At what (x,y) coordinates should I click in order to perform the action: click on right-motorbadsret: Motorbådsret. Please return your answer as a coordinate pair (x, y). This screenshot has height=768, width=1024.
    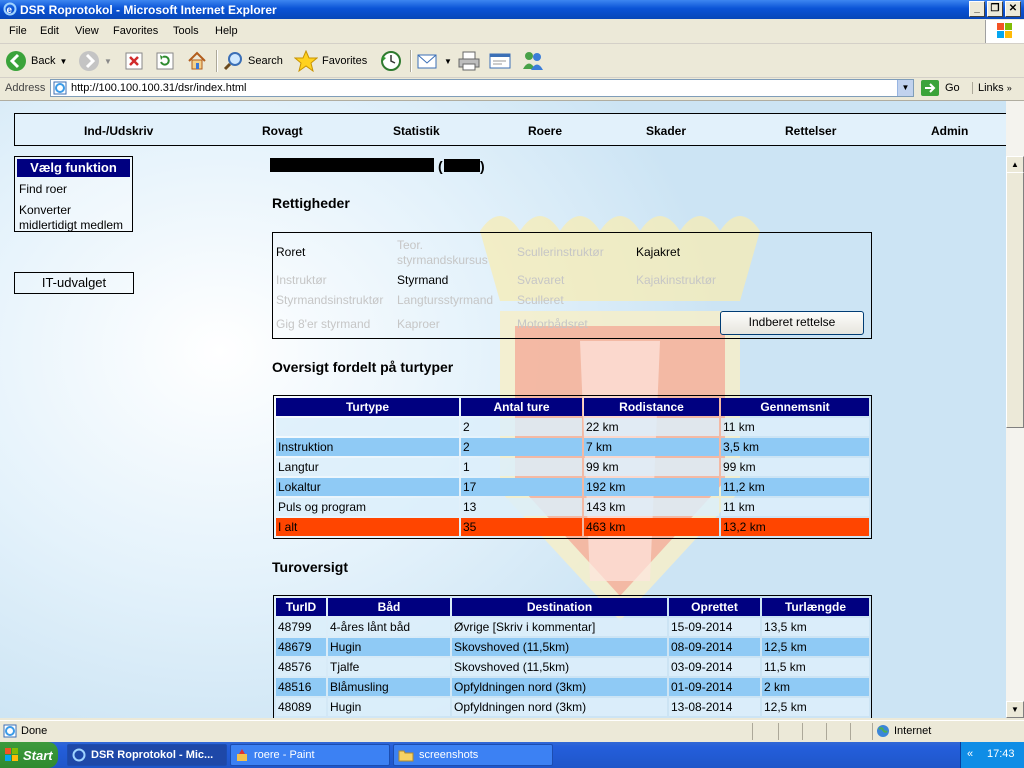
    Looking at the image, I should click on (552, 324).